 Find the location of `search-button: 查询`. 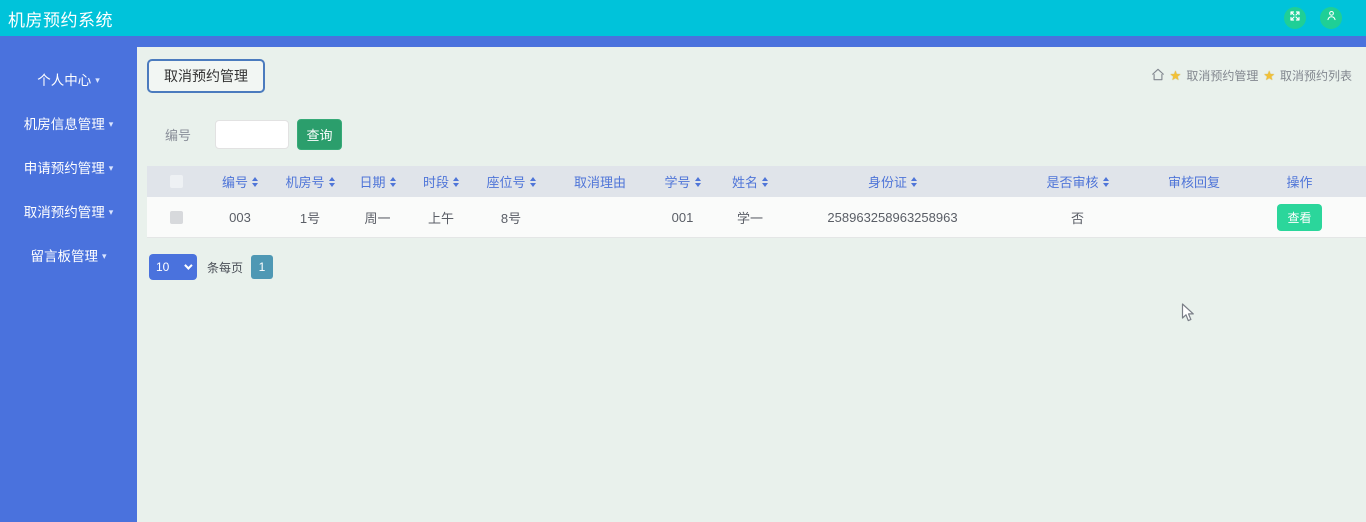

search-button: 查询 is located at coordinates (320, 134).